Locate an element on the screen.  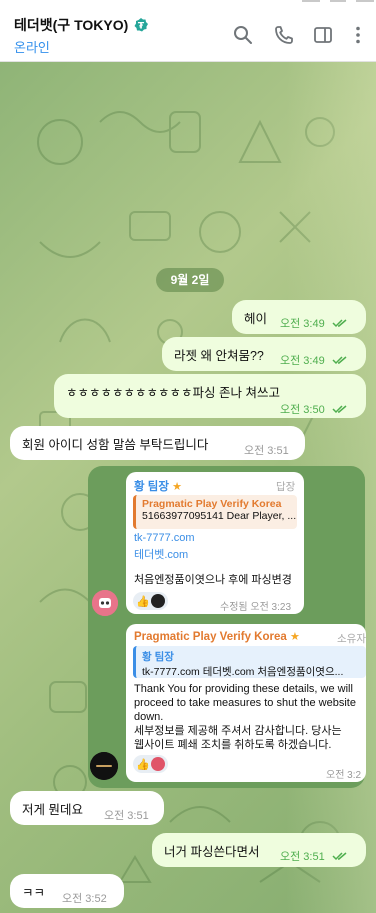
message-outgoing: 너거 파싱쓴다면서 오전 3:51 is located at coordinates (259, 850).